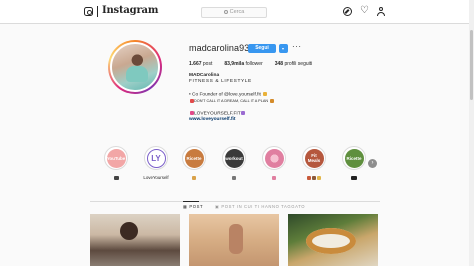 The width and height of the screenshot is (474, 266). What do you see at coordinates (116, 177) in the screenshot?
I see `tv-icon` at bounding box center [116, 177].